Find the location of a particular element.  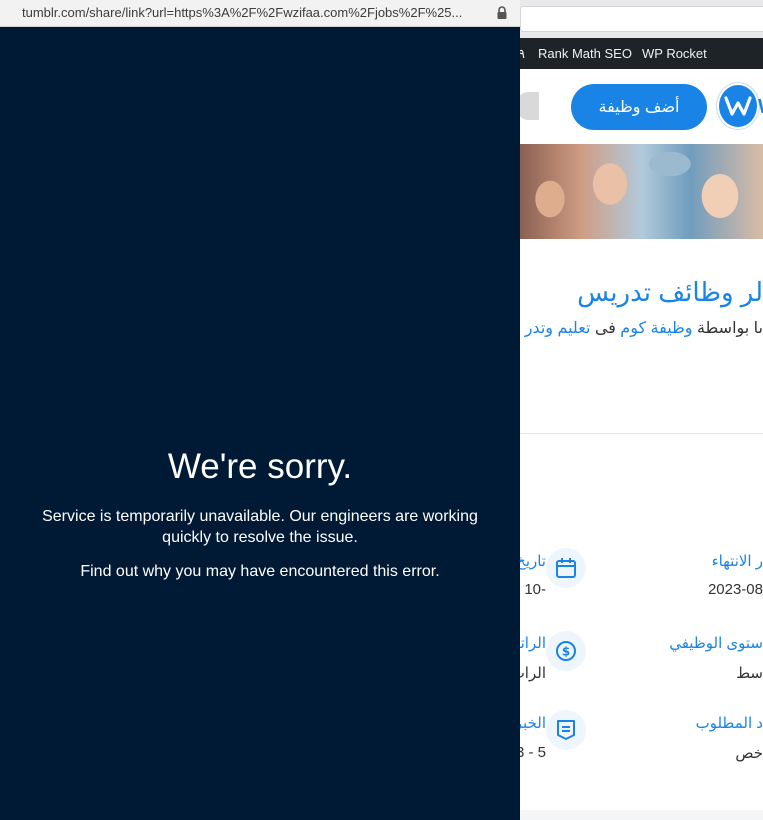

browser-address-bar is located at coordinates (641, 19).